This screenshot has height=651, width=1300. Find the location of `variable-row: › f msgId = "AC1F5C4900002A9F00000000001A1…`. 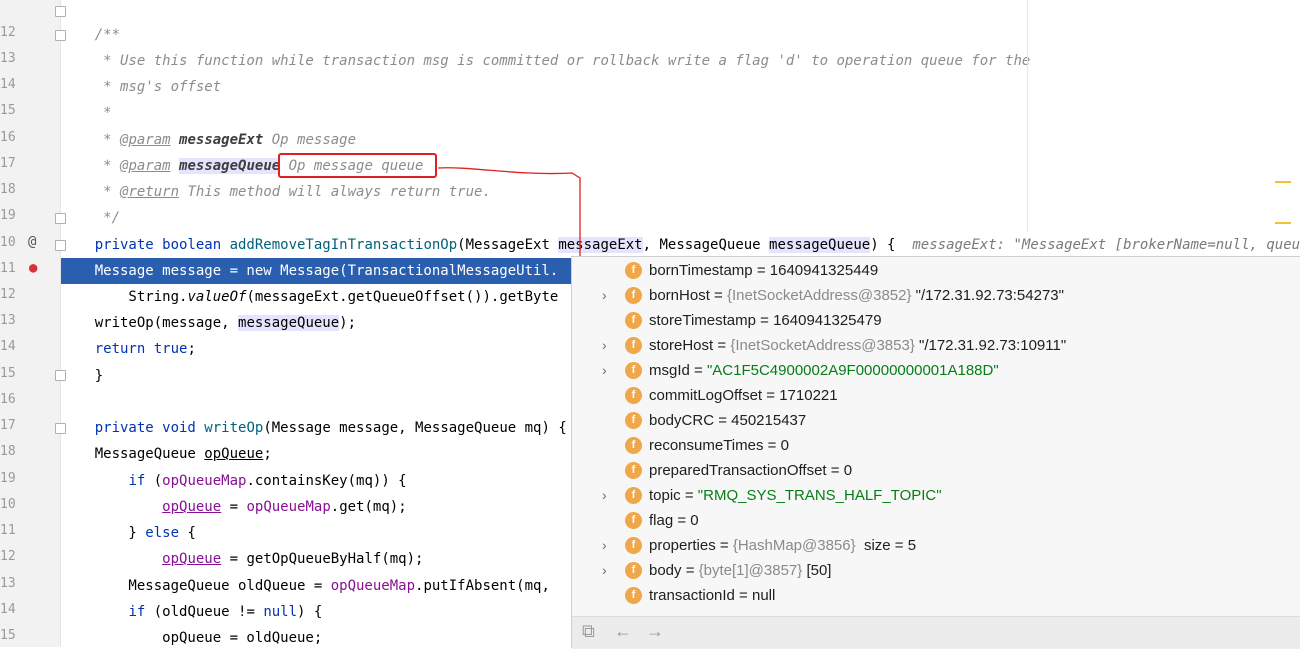

variable-row: › f msgId = "AC1F5C4900002A9F00000000001A1… is located at coordinates (936, 370).